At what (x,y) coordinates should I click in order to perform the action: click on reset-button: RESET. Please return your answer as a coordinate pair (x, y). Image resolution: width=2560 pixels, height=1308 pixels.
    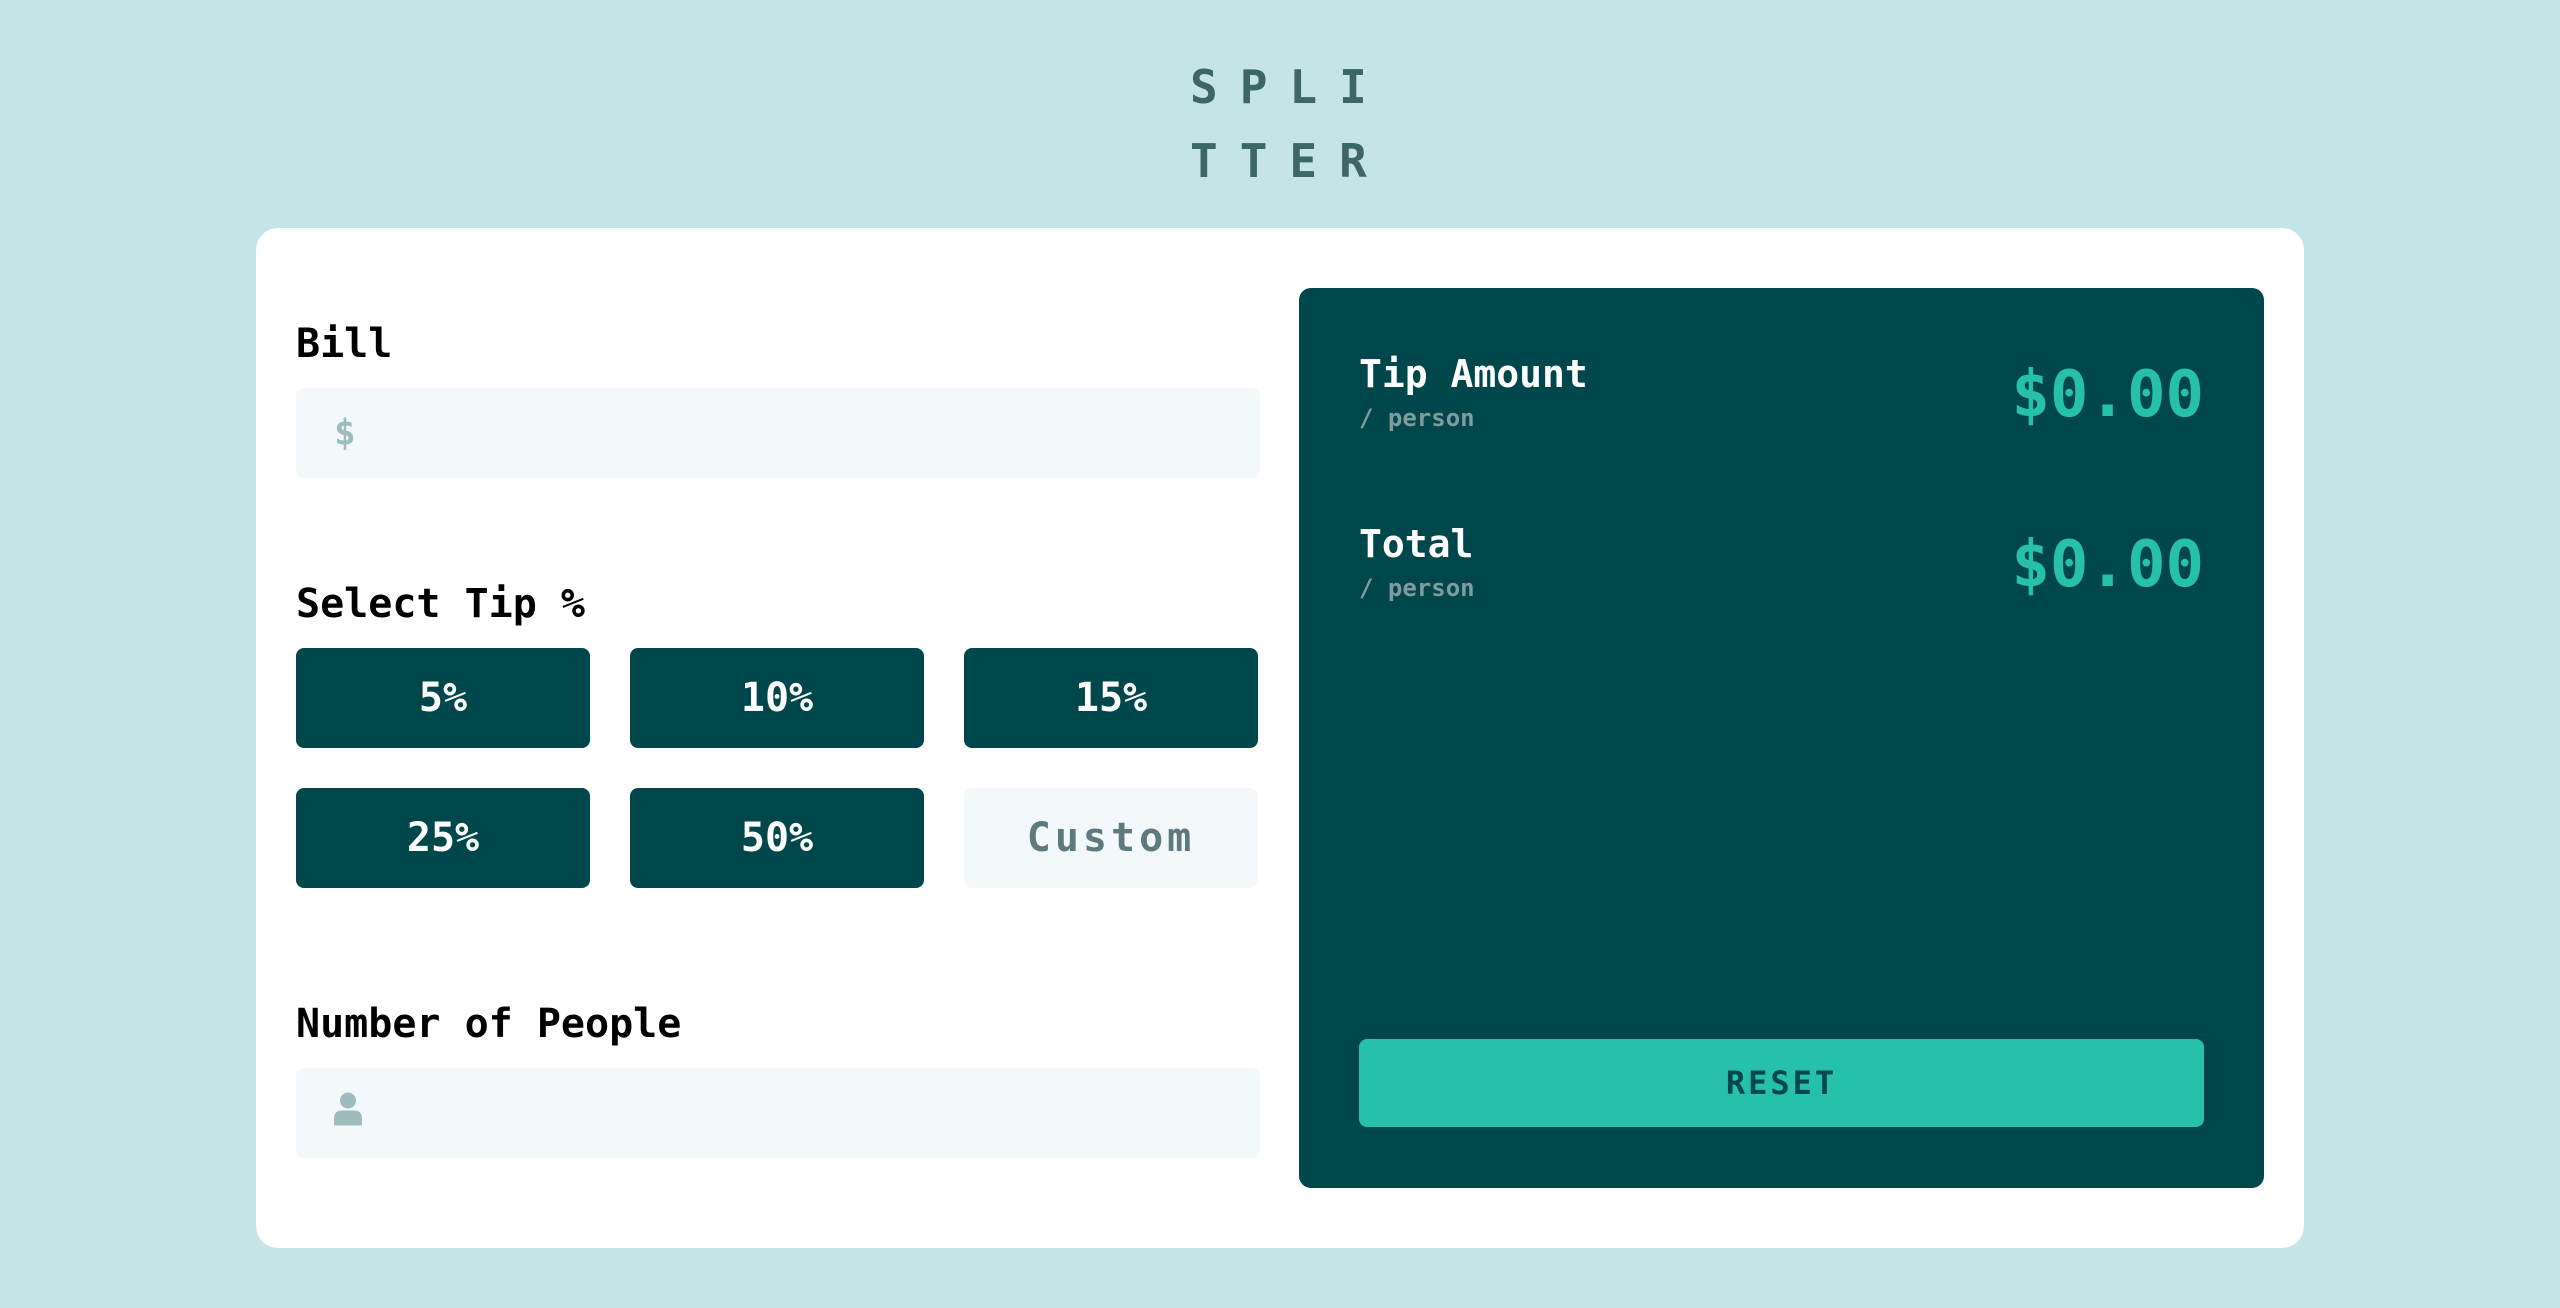
    Looking at the image, I should click on (1781, 1083).